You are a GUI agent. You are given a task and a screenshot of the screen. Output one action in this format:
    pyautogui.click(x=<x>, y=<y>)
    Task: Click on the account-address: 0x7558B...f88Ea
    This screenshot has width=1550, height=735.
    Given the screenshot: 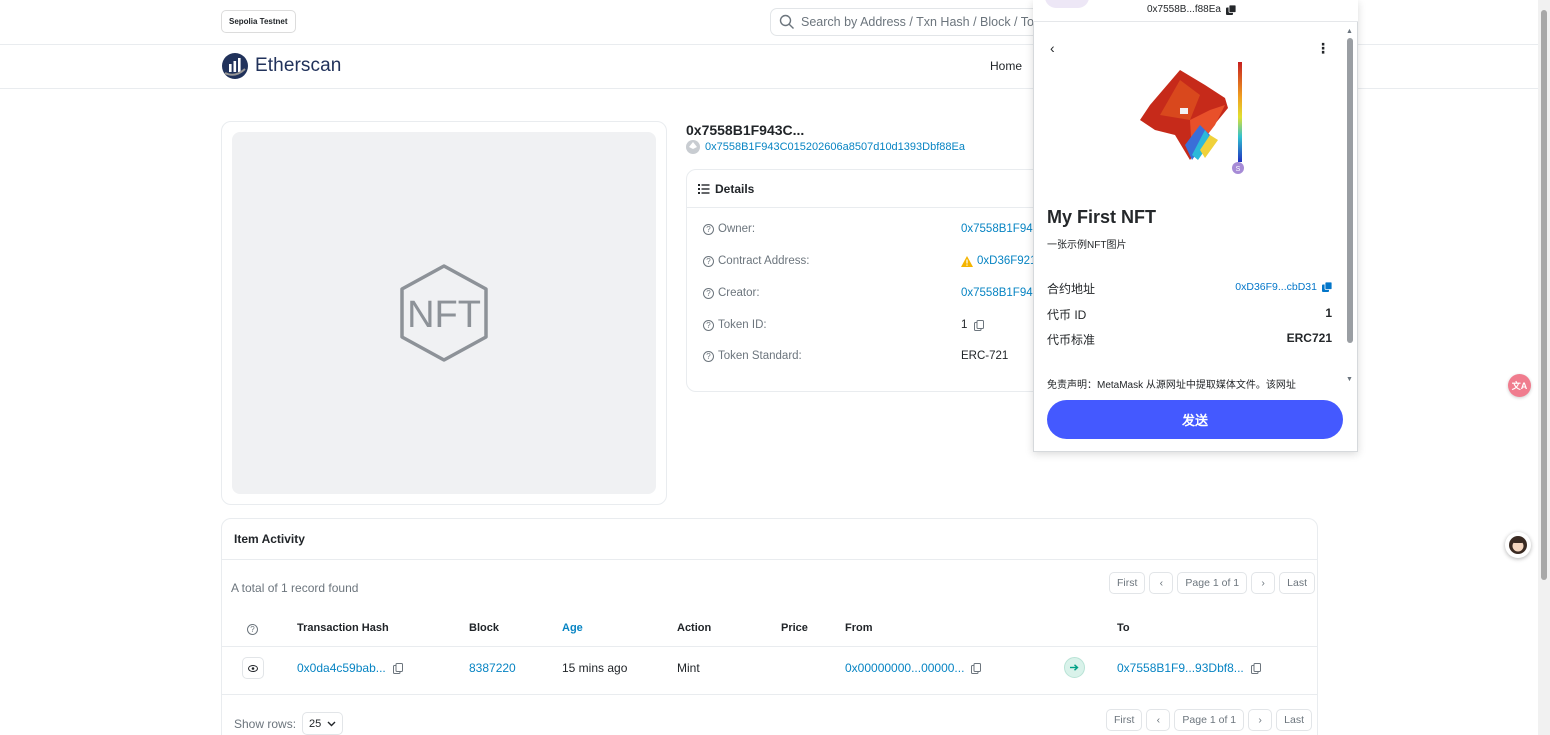 What is the action you would take?
    pyautogui.click(x=1191, y=9)
    